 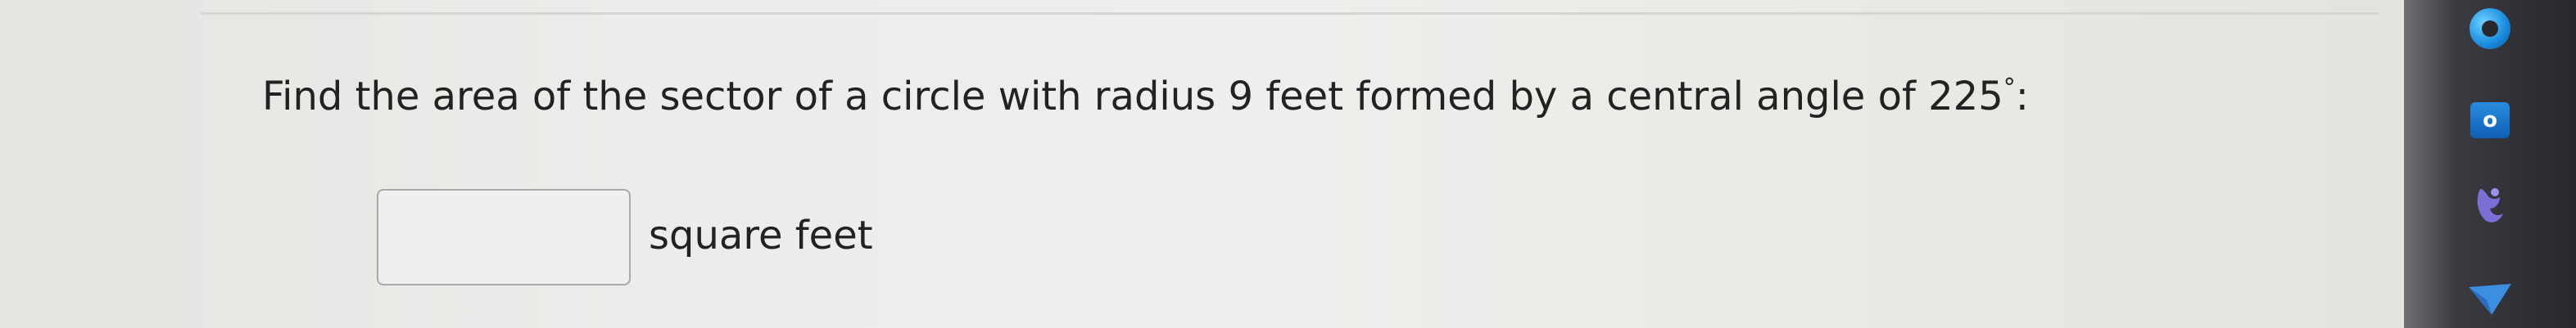 What do you see at coordinates (504, 237) in the screenshot?
I see `answer-input` at bounding box center [504, 237].